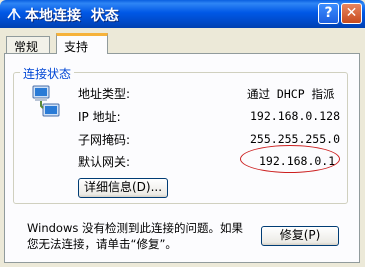  Describe the element at coordinates (46, 101) in the screenshot. I see `network-computers-icon` at that location.